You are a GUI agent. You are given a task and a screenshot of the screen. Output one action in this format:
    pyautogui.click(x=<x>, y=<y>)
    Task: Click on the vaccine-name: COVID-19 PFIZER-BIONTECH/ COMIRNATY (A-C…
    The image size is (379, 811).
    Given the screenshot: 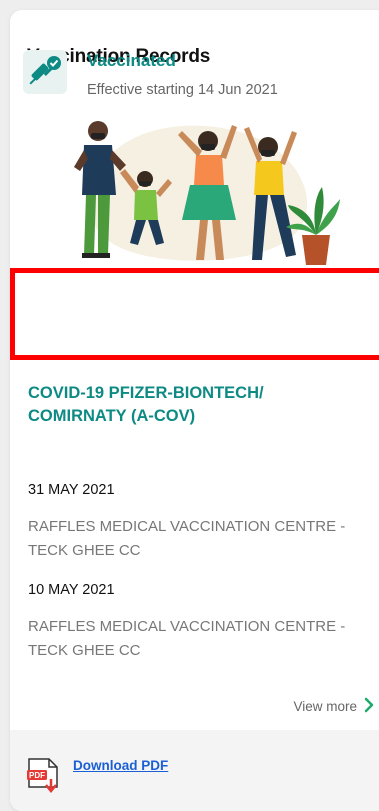 What is the action you would take?
    pyautogui.click(x=146, y=404)
    